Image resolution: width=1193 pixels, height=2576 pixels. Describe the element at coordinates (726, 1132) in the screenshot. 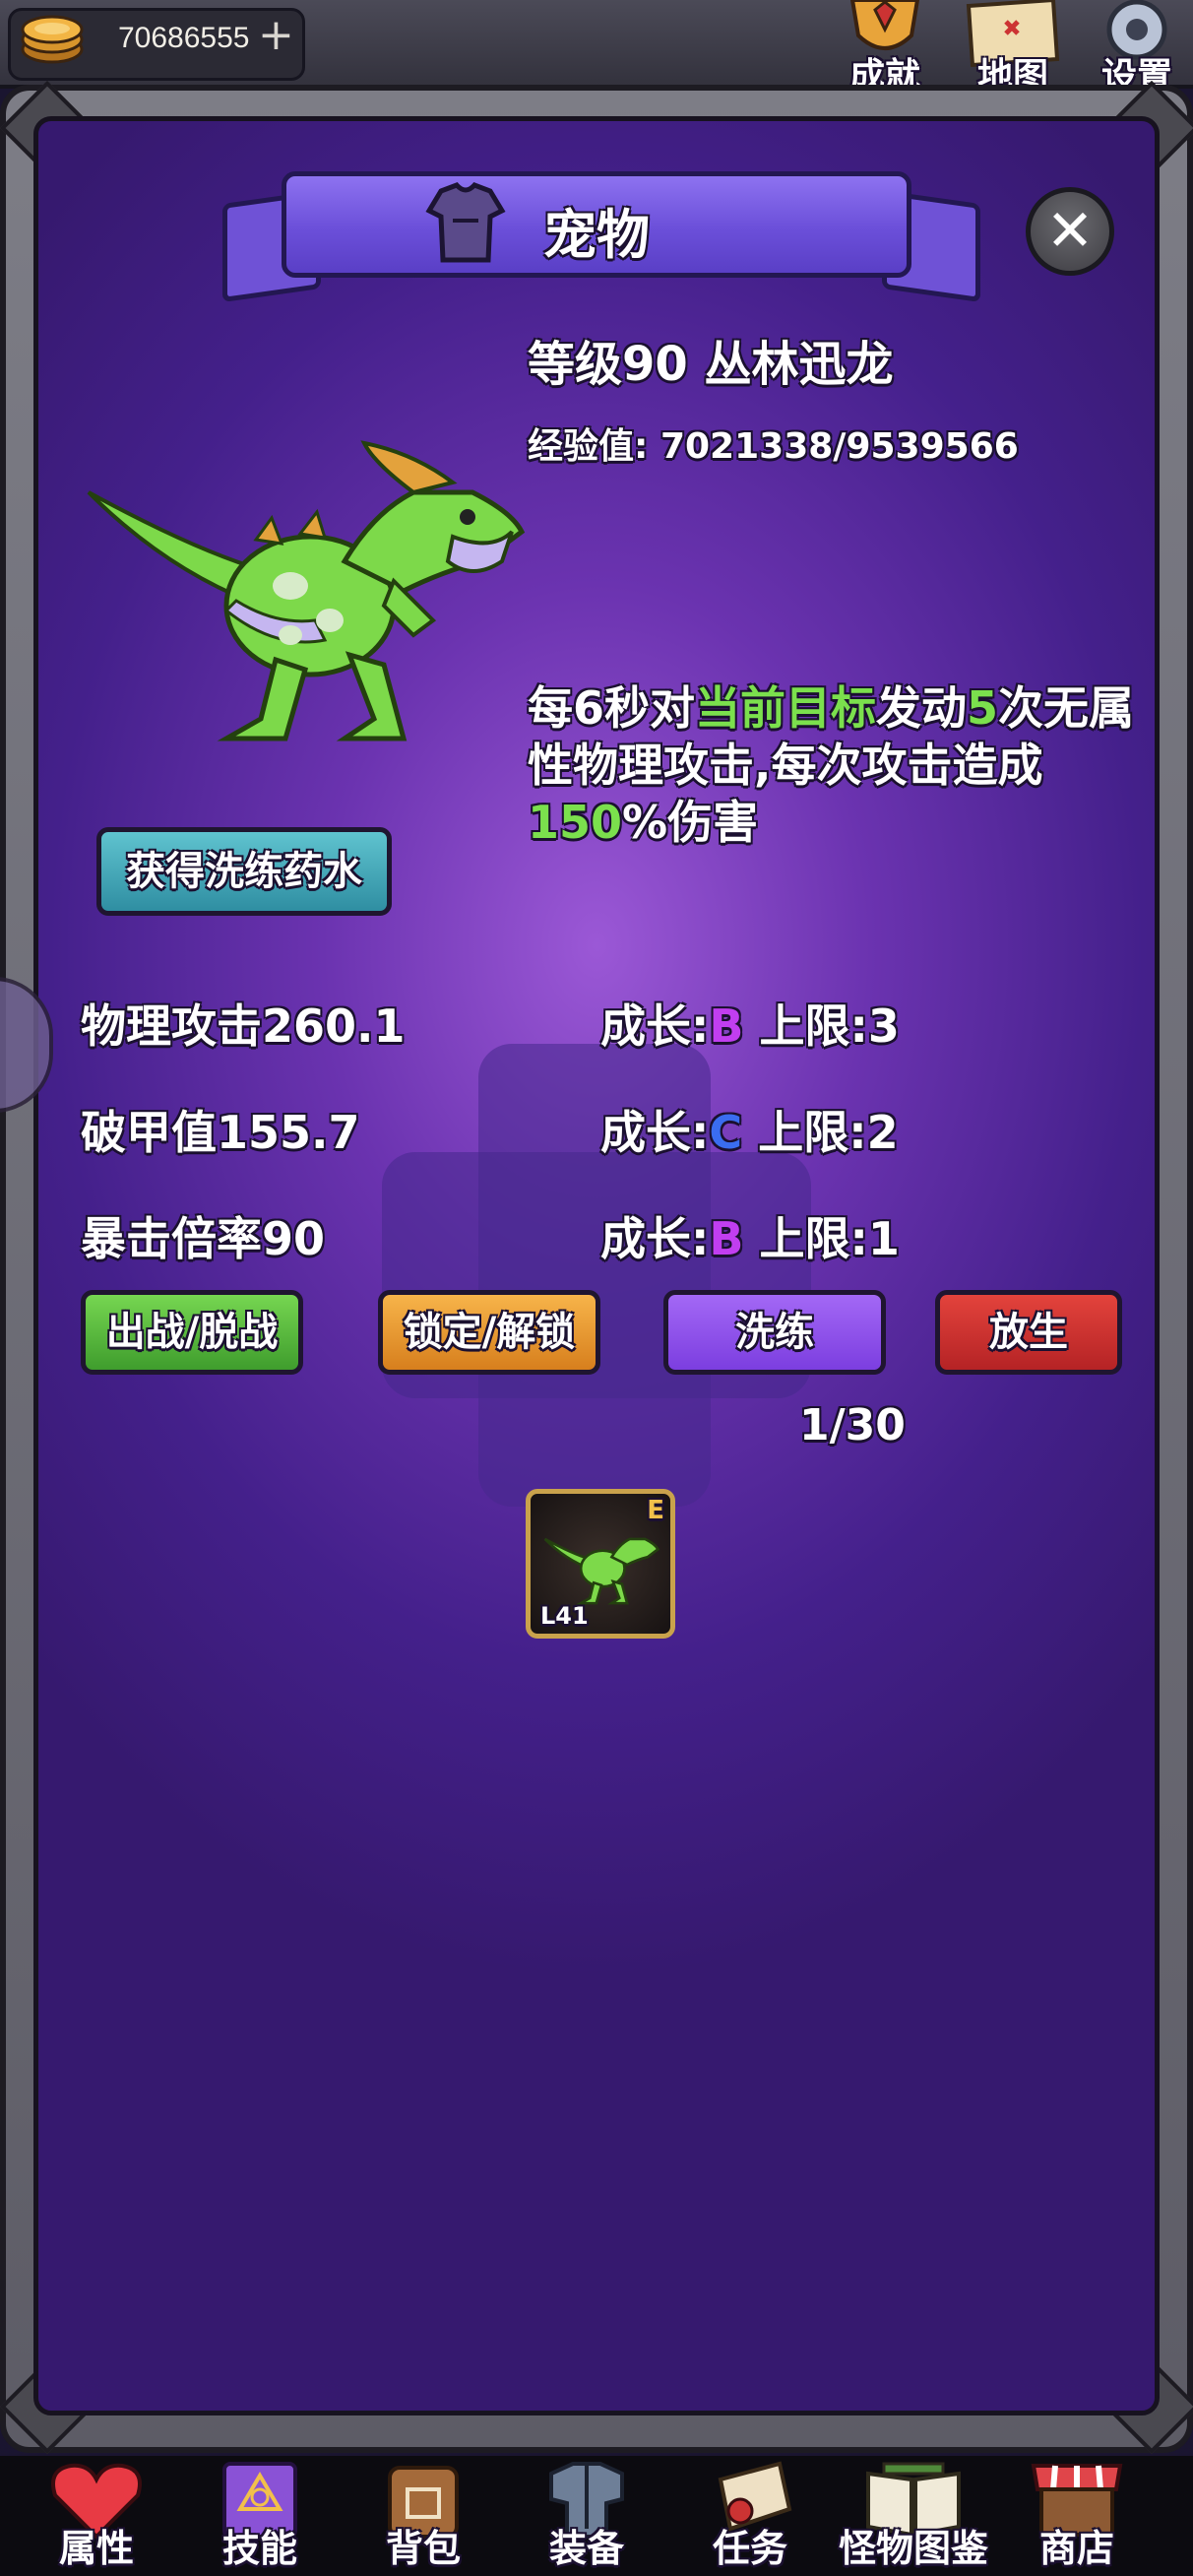

I see `growth-grade: C` at that location.